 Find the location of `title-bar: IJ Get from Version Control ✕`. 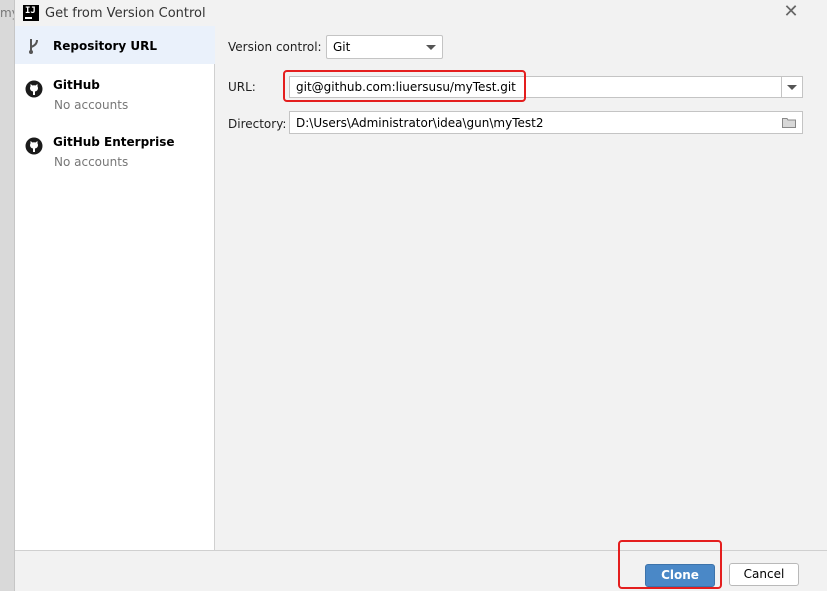

title-bar: IJ Get from Version Control ✕ is located at coordinates (421, 13).